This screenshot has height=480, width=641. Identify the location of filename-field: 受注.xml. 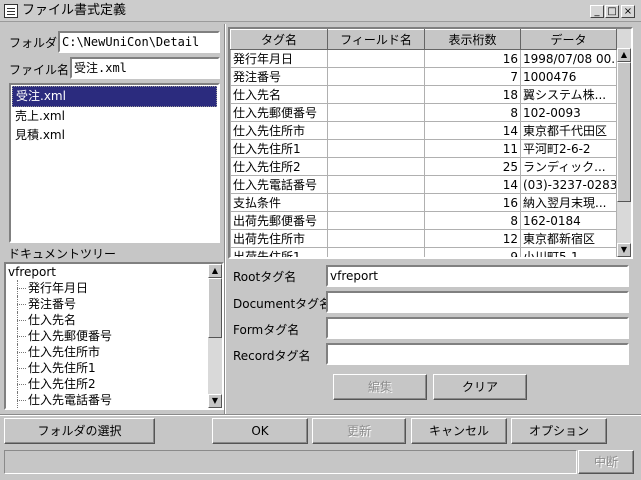
(145, 68).